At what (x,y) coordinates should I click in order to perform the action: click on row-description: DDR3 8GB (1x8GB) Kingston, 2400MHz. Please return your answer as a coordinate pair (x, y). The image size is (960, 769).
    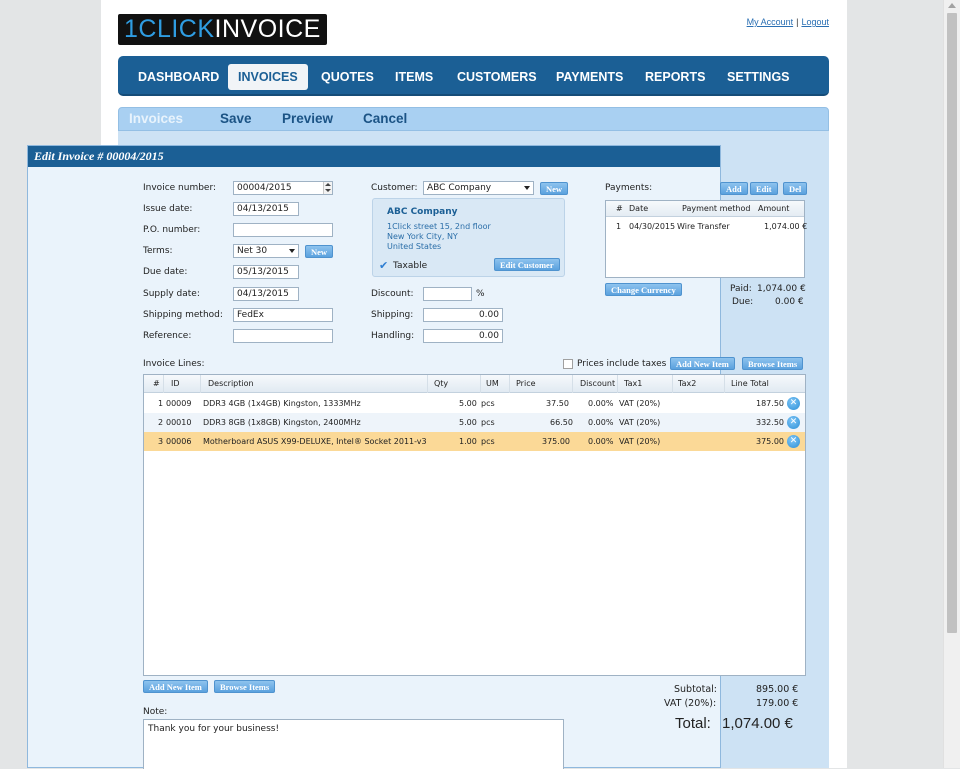
    Looking at the image, I should click on (282, 422).